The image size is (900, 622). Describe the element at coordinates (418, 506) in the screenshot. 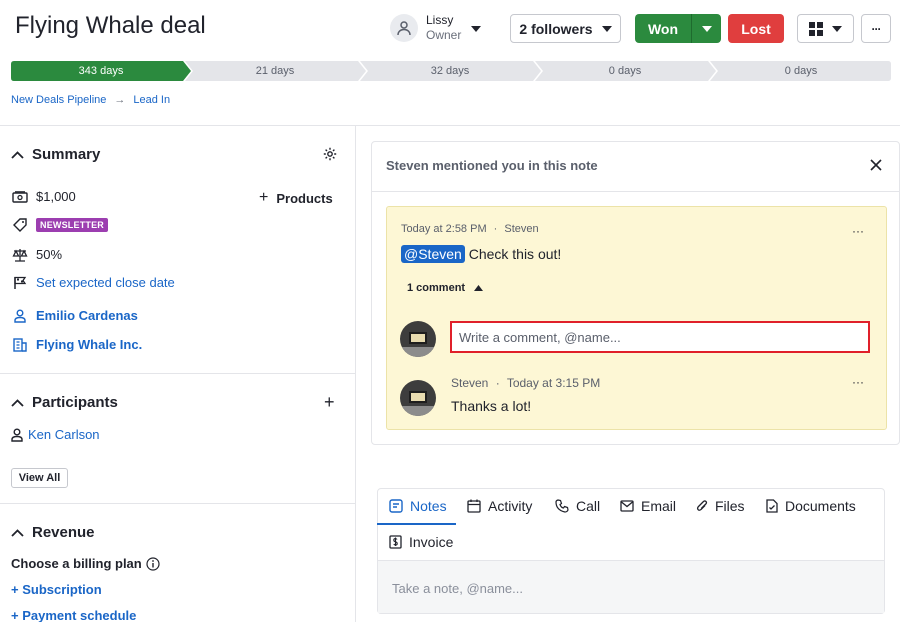

I see `tab-notes: Notes` at that location.